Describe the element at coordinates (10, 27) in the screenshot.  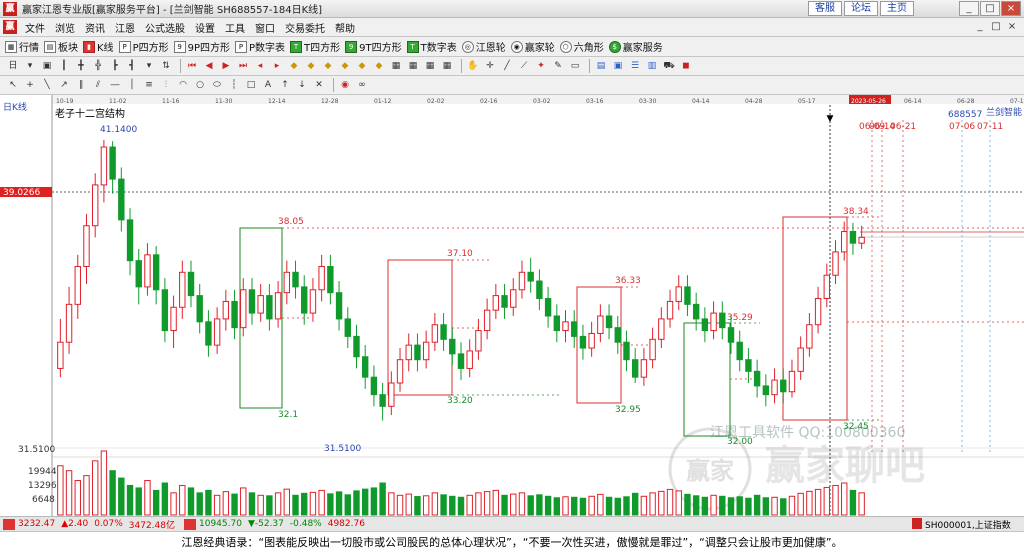
I see `menu-app-icon: 赢` at that location.